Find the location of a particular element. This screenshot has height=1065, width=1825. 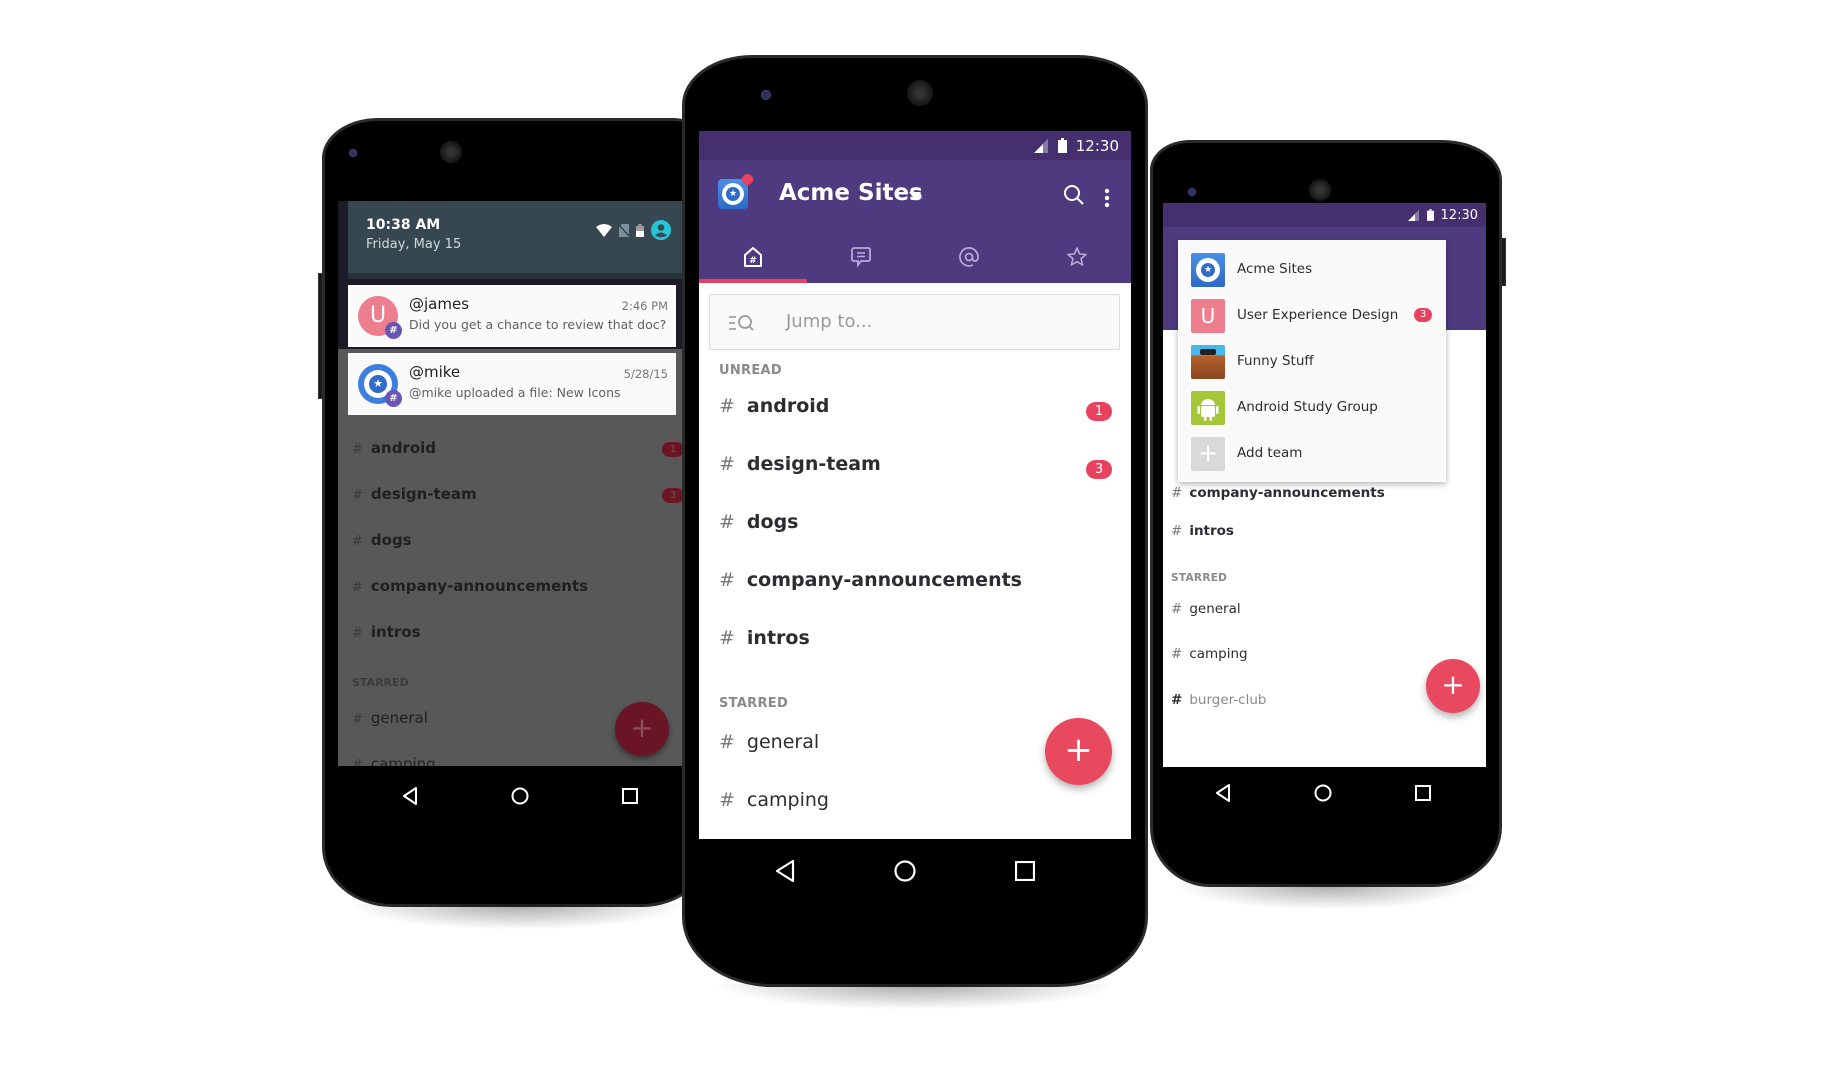

plus-icon: + is located at coordinates (1208, 454).